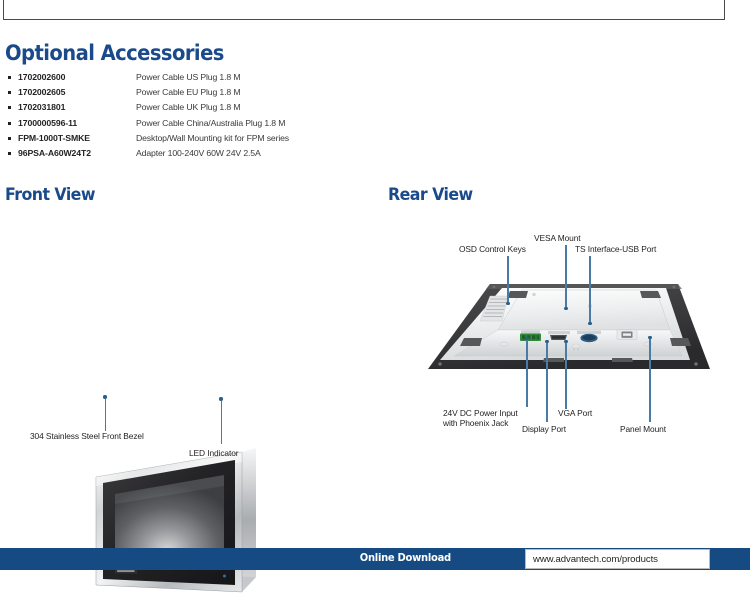 This screenshot has height=611, width=750. I want to click on accessory-description: Desktop/Wall Mounting kit for FPM series, so click(212, 137).